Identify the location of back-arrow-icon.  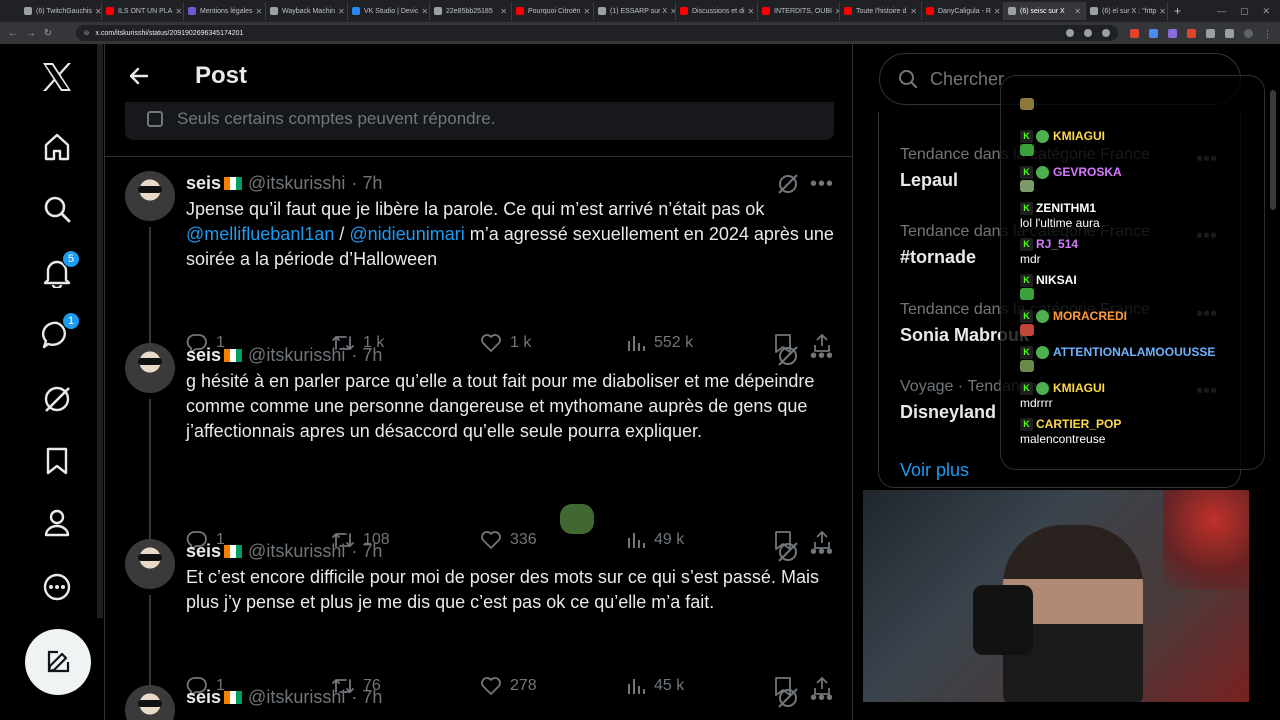
(139, 76).